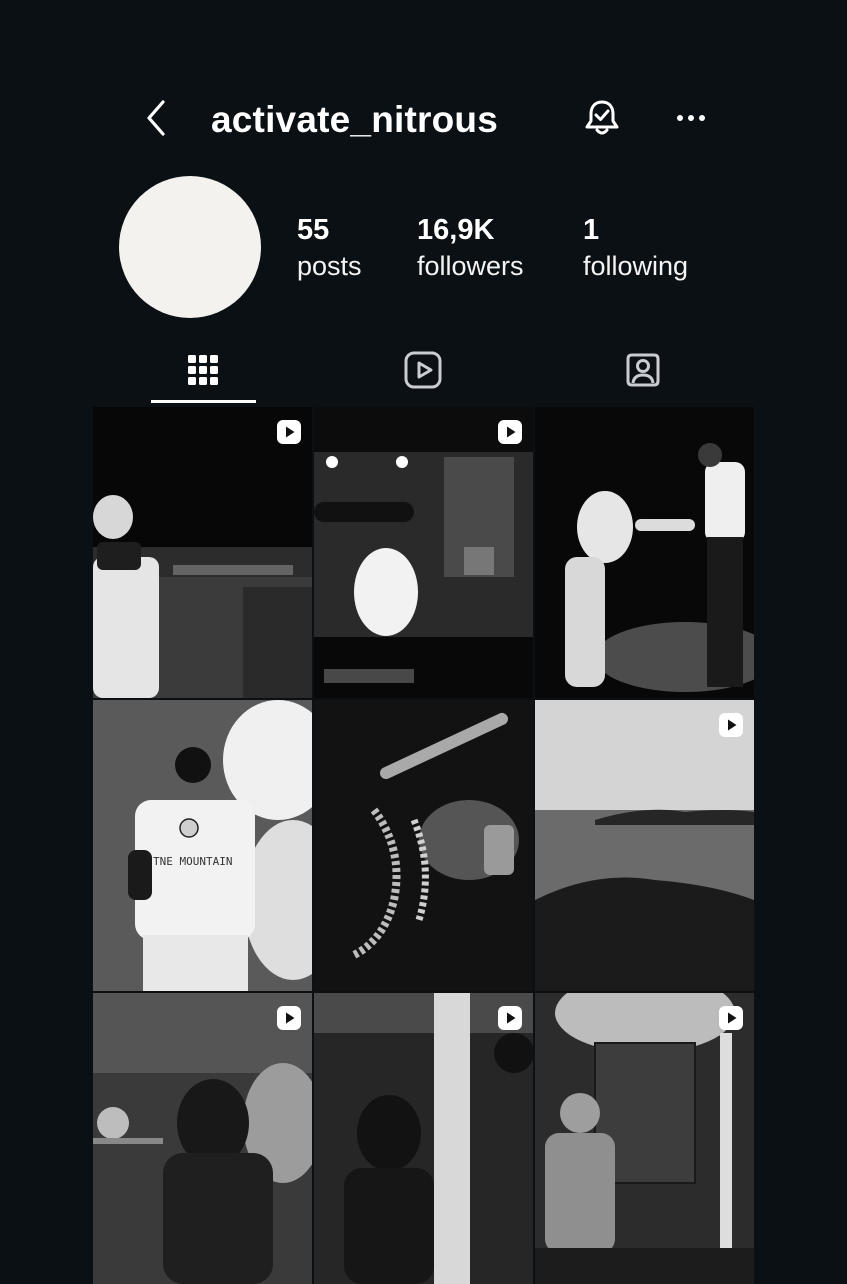 This screenshot has height=1284, width=847. I want to click on more-options-button, so click(691, 118).